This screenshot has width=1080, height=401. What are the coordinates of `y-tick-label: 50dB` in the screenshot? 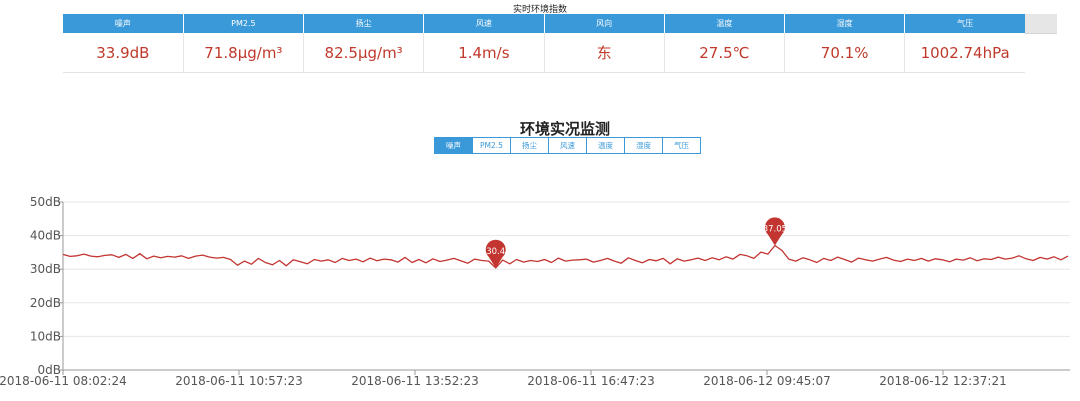 It's located at (45, 202).